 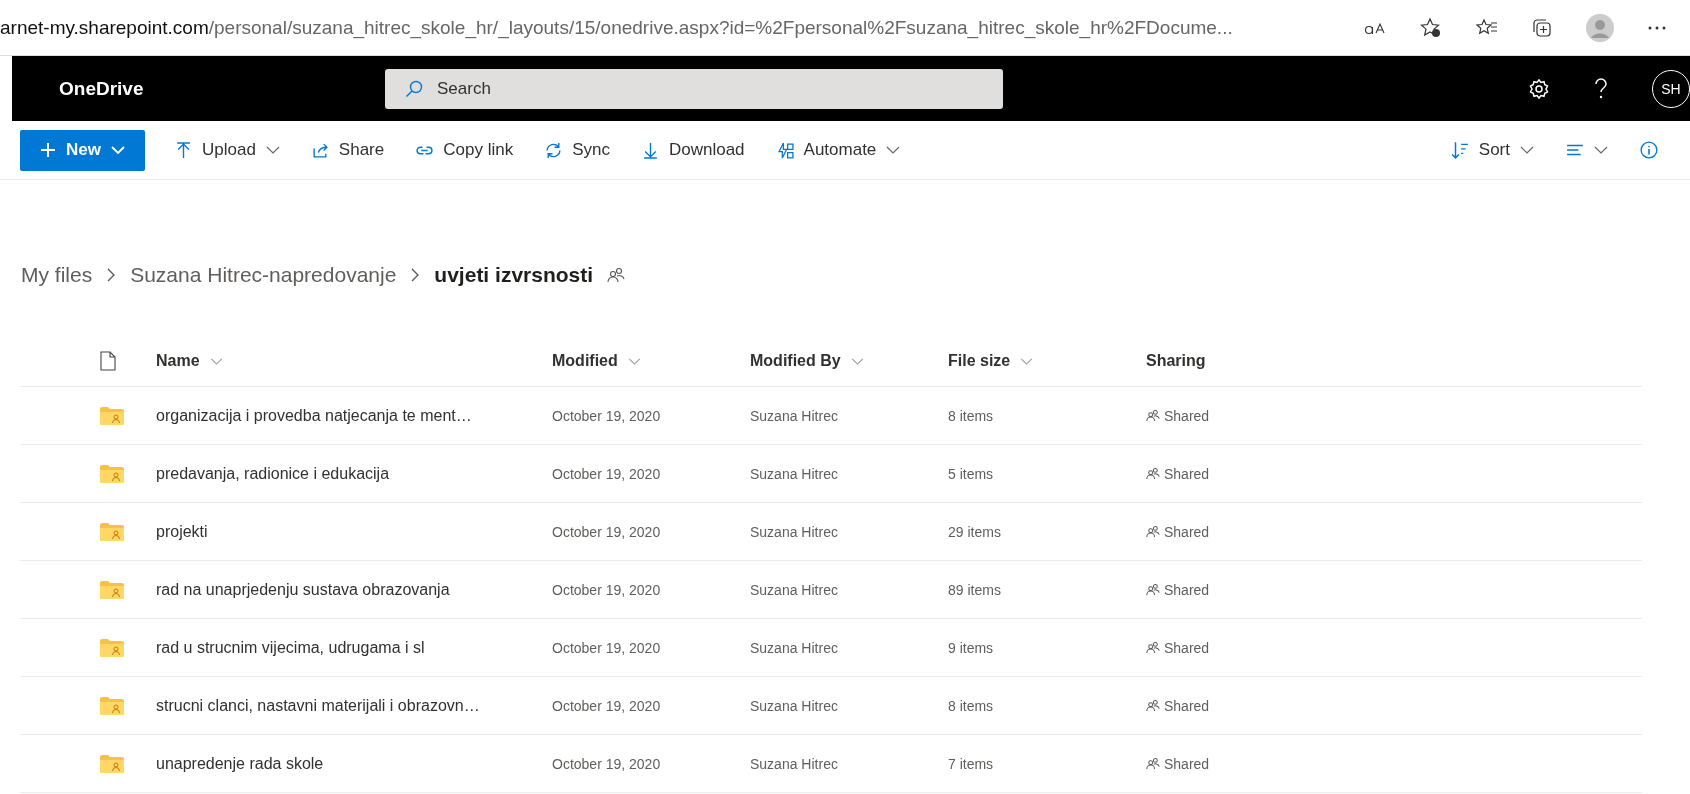 What do you see at coordinates (971, 763) in the screenshot?
I see `table-cell: 7 items` at bounding box center [971, 763].